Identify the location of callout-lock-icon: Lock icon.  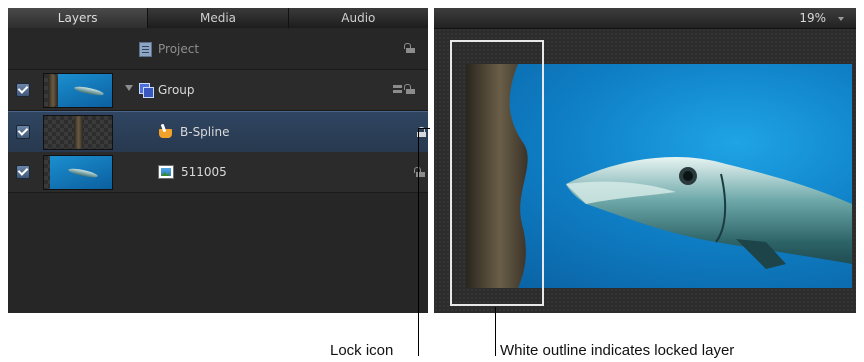
(362, 350).